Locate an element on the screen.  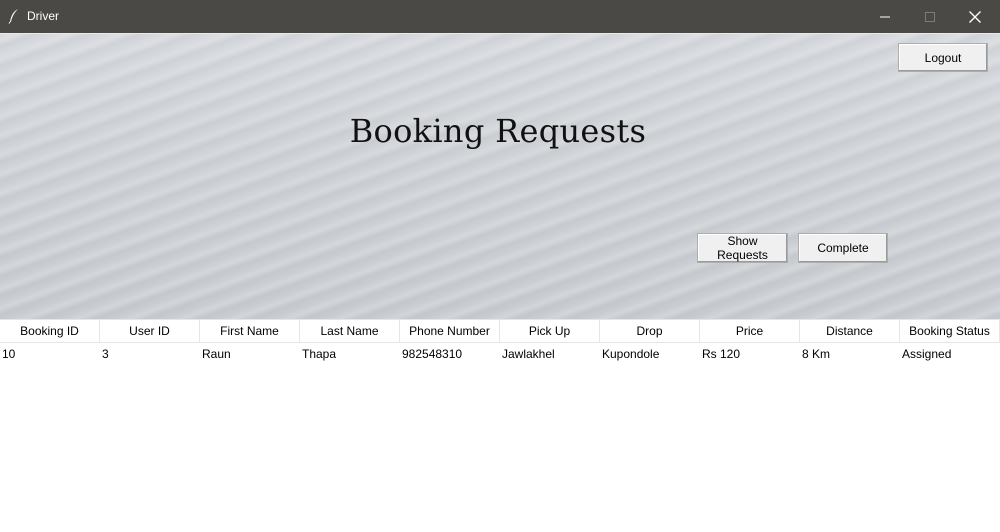
cell-booking-id: 10 is located at coordinates (9, 354).